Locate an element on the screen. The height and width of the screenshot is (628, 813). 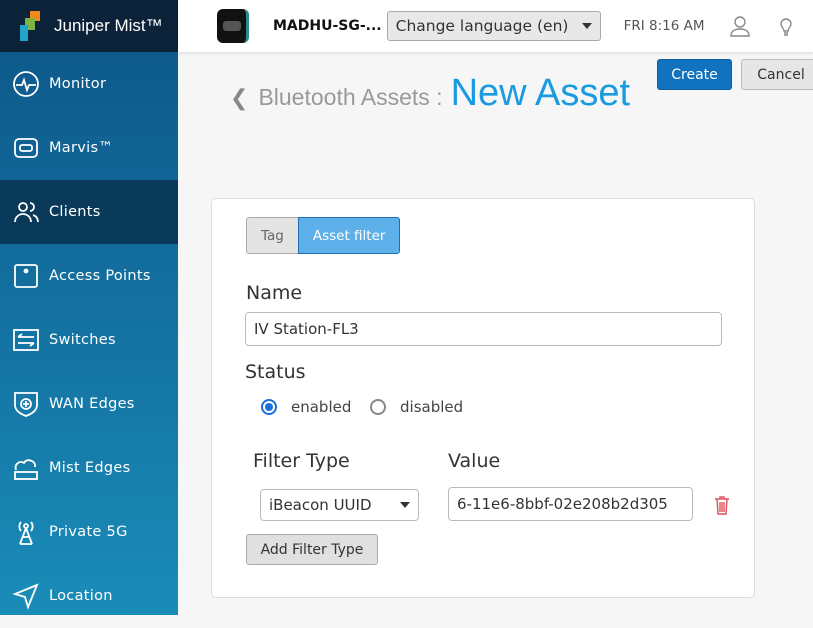
language-select: Change language (en) is located at coordinates (493, 26).